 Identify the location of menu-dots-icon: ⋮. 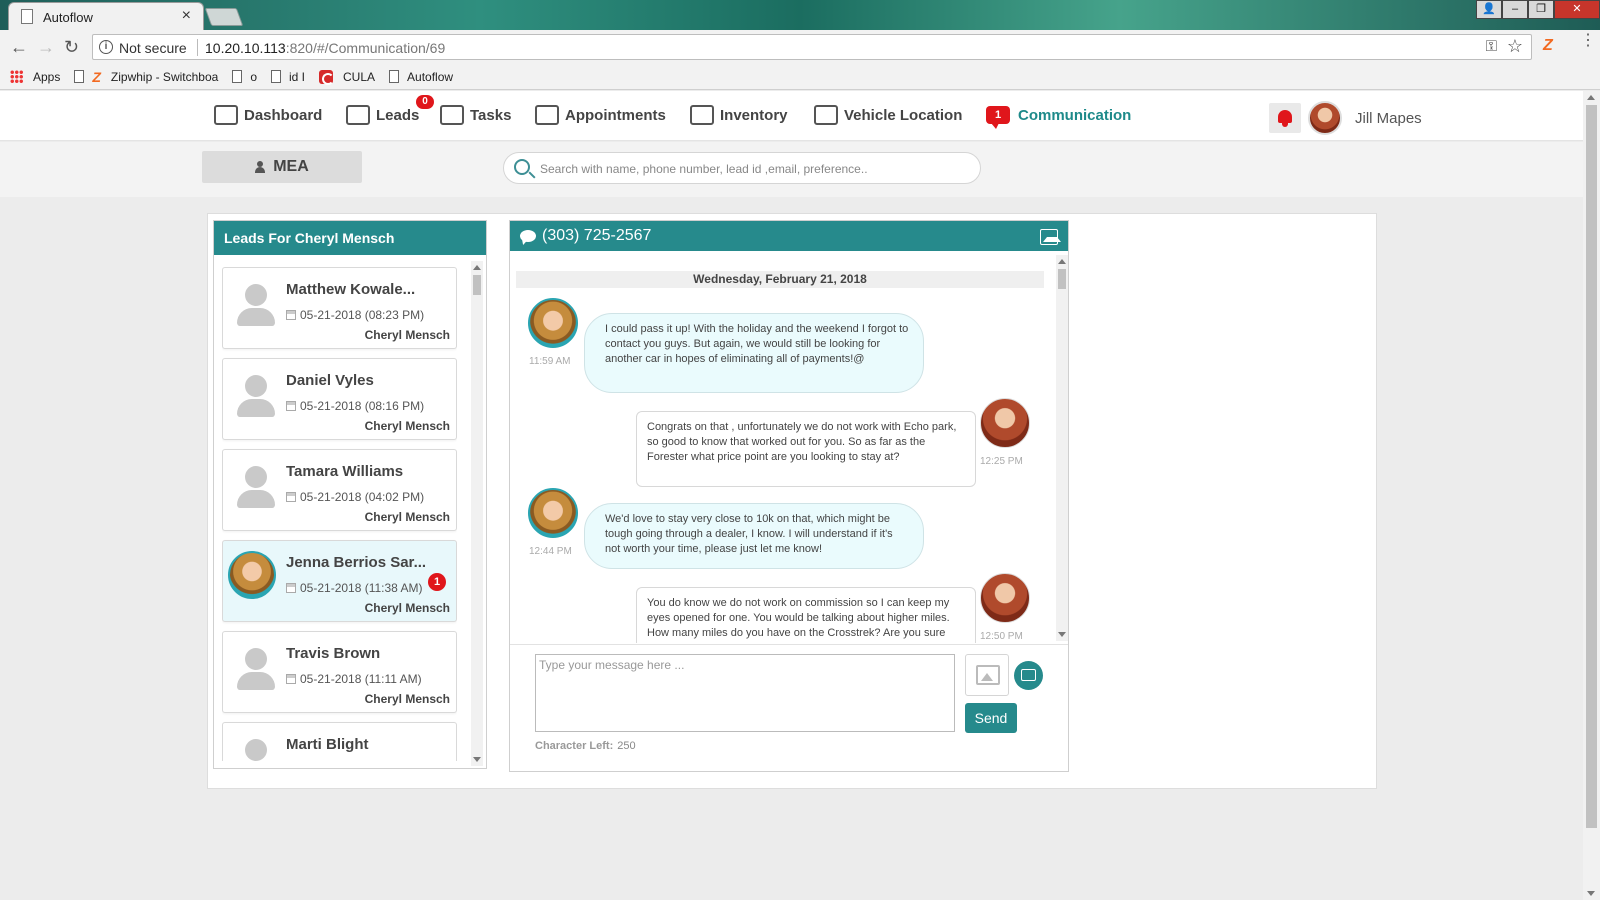
(1588, 41).